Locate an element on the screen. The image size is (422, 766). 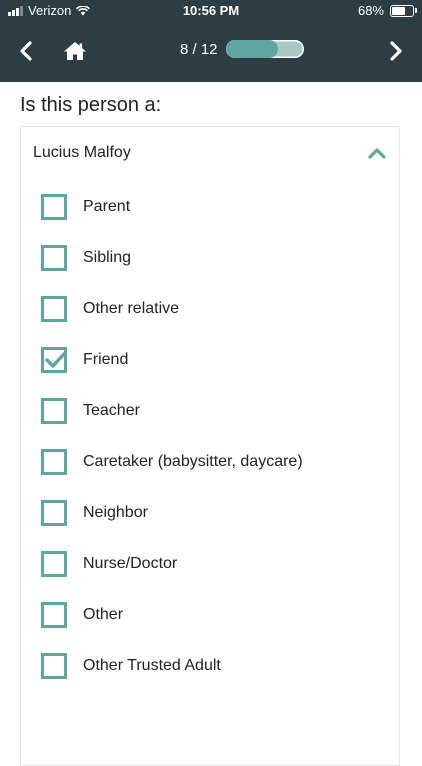
option-label: Parent is located at coordinates (107, 206).